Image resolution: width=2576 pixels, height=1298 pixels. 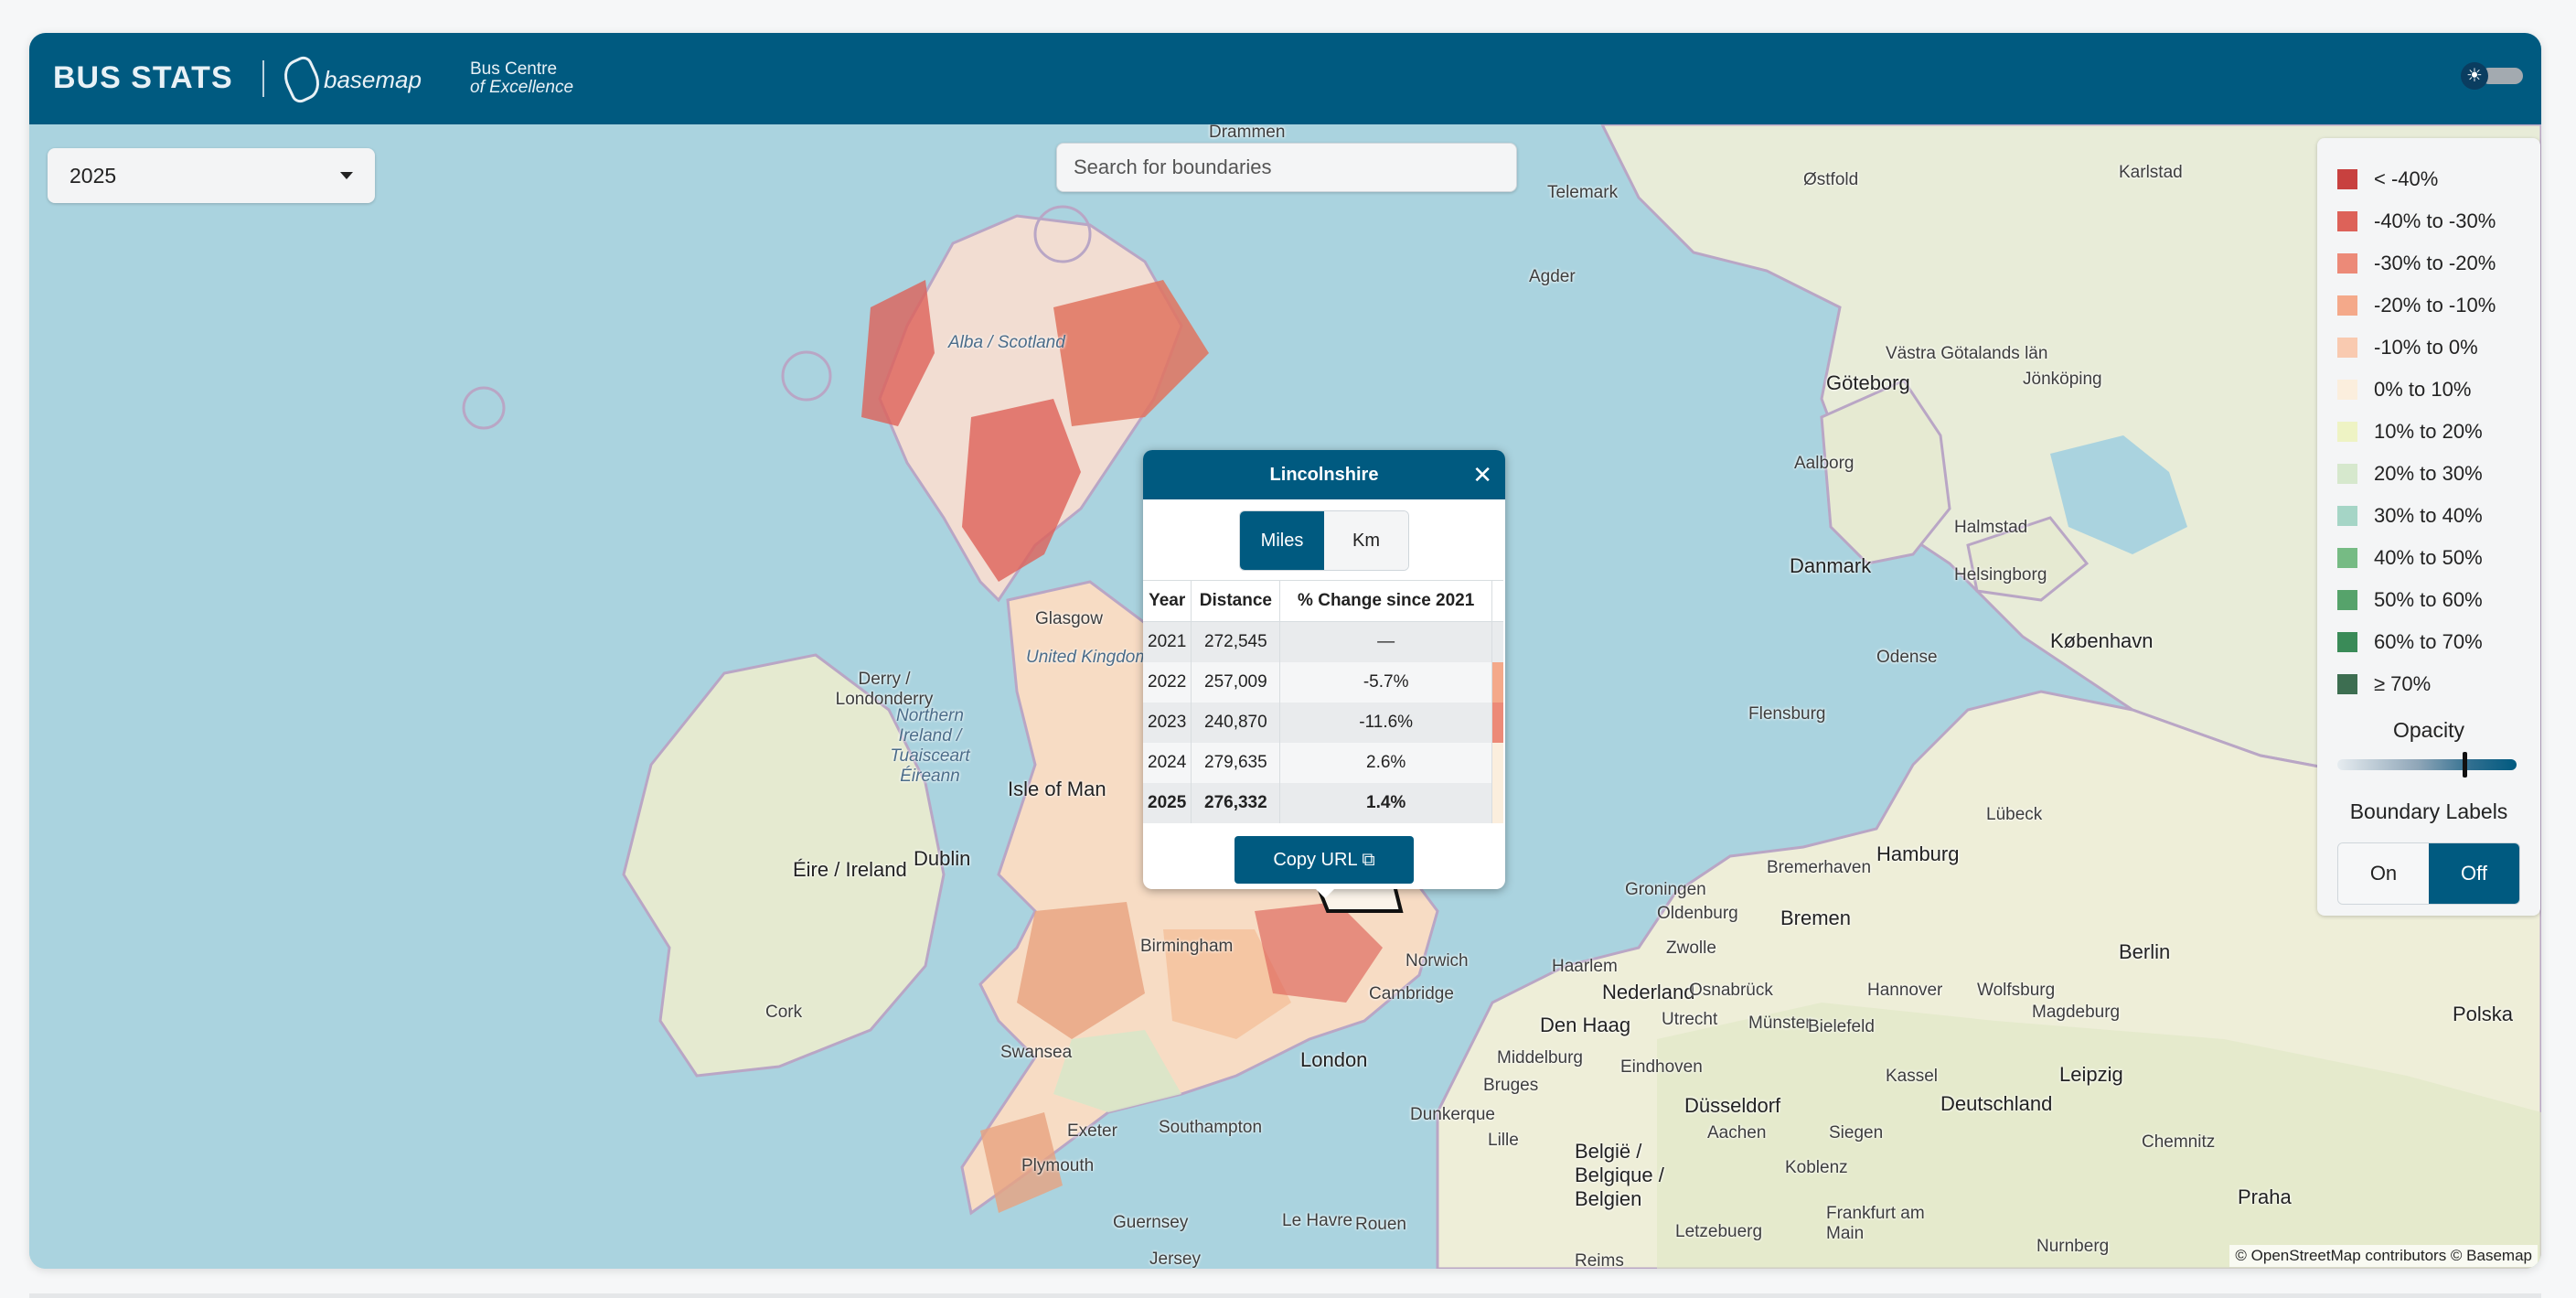 I want to click on map-label: Kassel, so click(x=1912, y=1076).